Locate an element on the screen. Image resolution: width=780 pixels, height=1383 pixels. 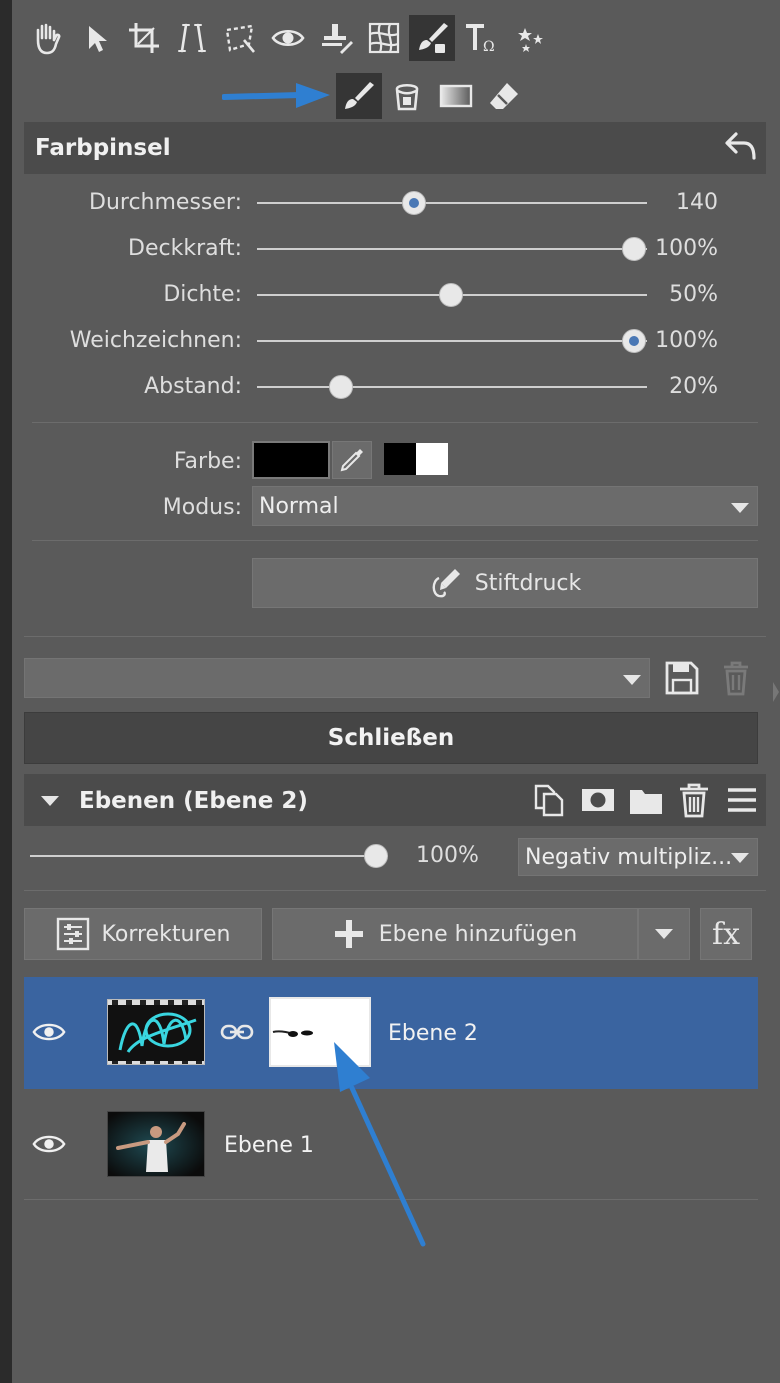
delete-preset-icon is located at coordinates (736, 678).